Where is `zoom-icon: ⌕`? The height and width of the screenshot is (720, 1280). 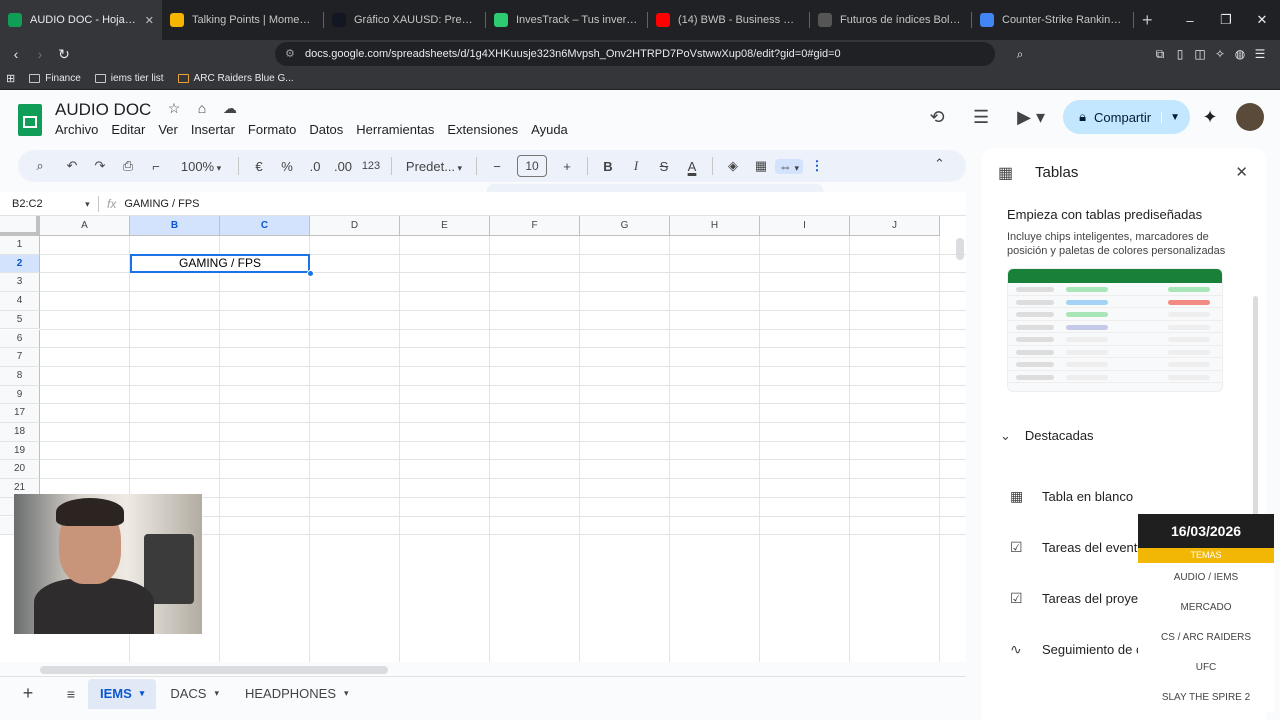
zoom-icon: ⌕ is located at coordinates (1020, 54).